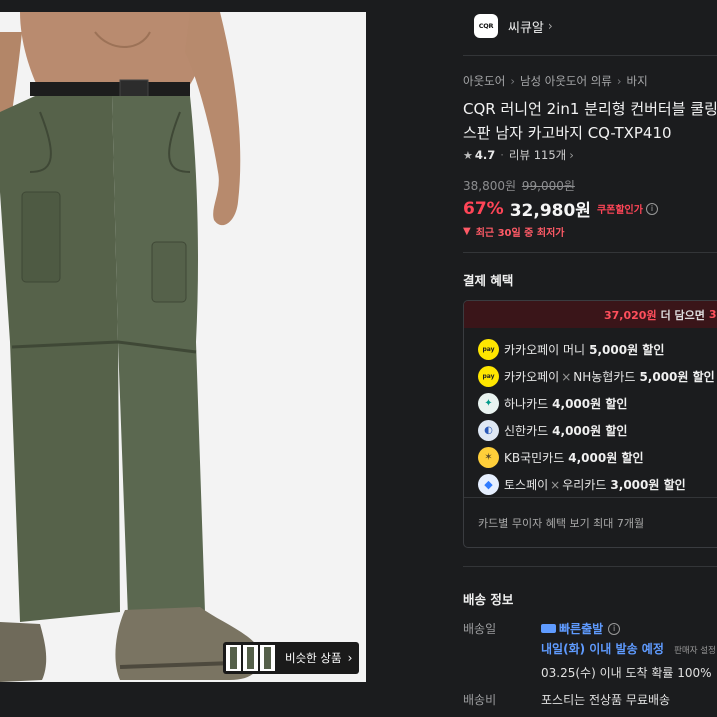  What do you see at coordinates (682, 315) in the screenshot?
I see `benefit-banner-text: 더 담으면` at bounding box center [682, 315].